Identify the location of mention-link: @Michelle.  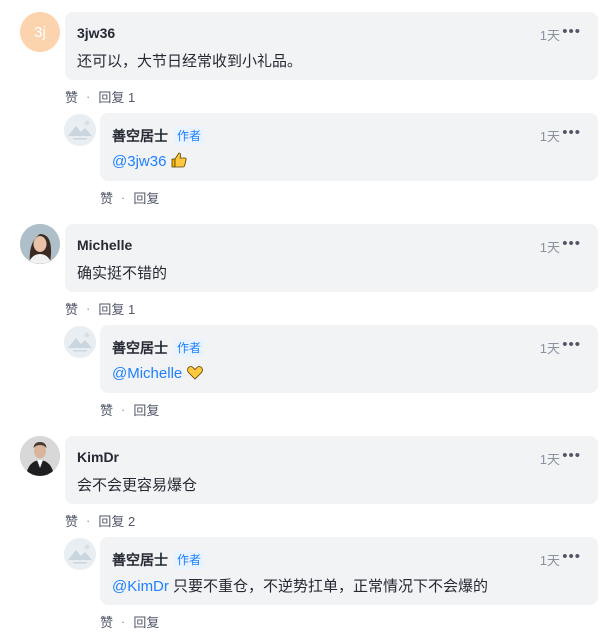
(147, 373).